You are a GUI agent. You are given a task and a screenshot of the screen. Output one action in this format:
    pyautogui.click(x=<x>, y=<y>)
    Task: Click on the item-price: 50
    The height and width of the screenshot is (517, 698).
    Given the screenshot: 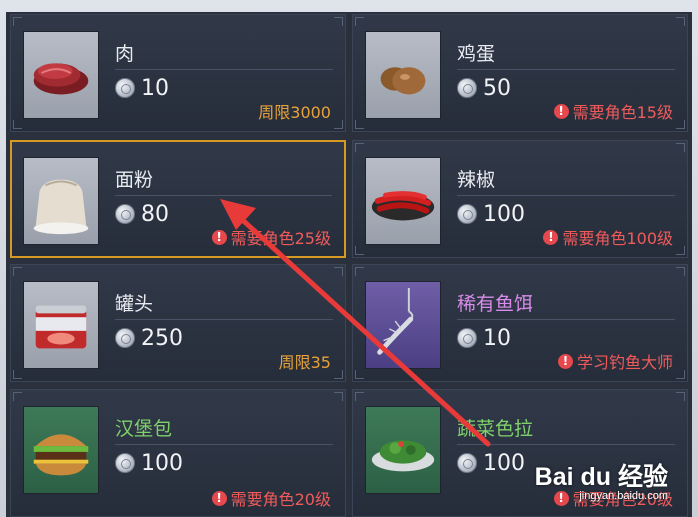 What is the action you would take?
    pyautogui.click(x=497, y=88)
    